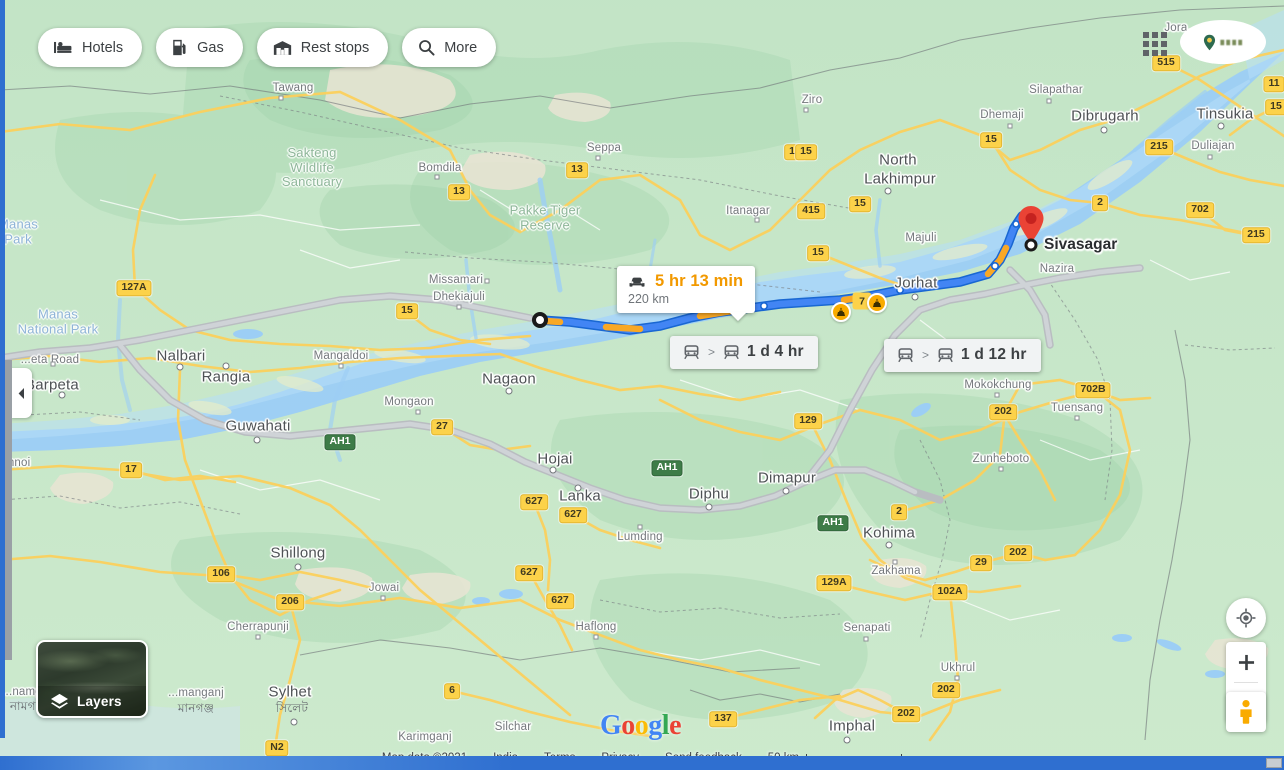 The height and width of the screenshot is (770, 1284). What do you see at coordinates (841, 312) in the screenshot?
I see `road-work-incident-icon` at bounding box center [841, 312].